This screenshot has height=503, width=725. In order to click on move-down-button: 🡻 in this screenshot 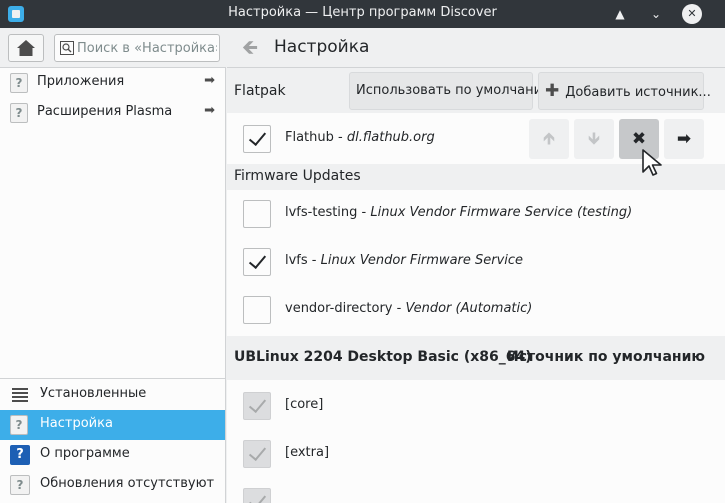, I will do `click(594, 139)`.